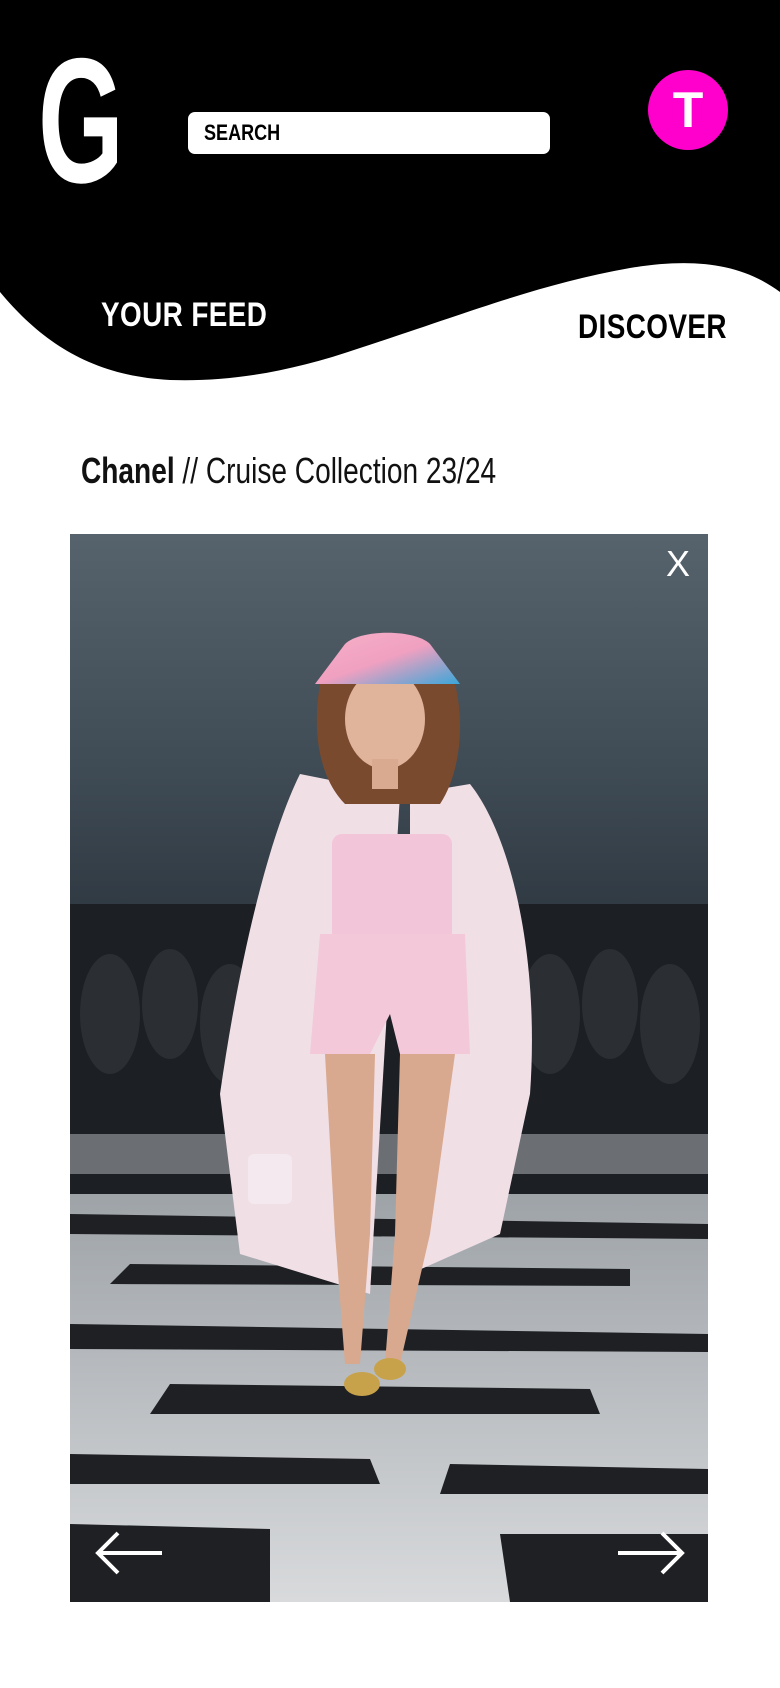 Image resolution: width=780 pixels, height=1688 pixels. I want to click on collection-title: Chanel // Cruise Collection 23/24, so click(288, 471).